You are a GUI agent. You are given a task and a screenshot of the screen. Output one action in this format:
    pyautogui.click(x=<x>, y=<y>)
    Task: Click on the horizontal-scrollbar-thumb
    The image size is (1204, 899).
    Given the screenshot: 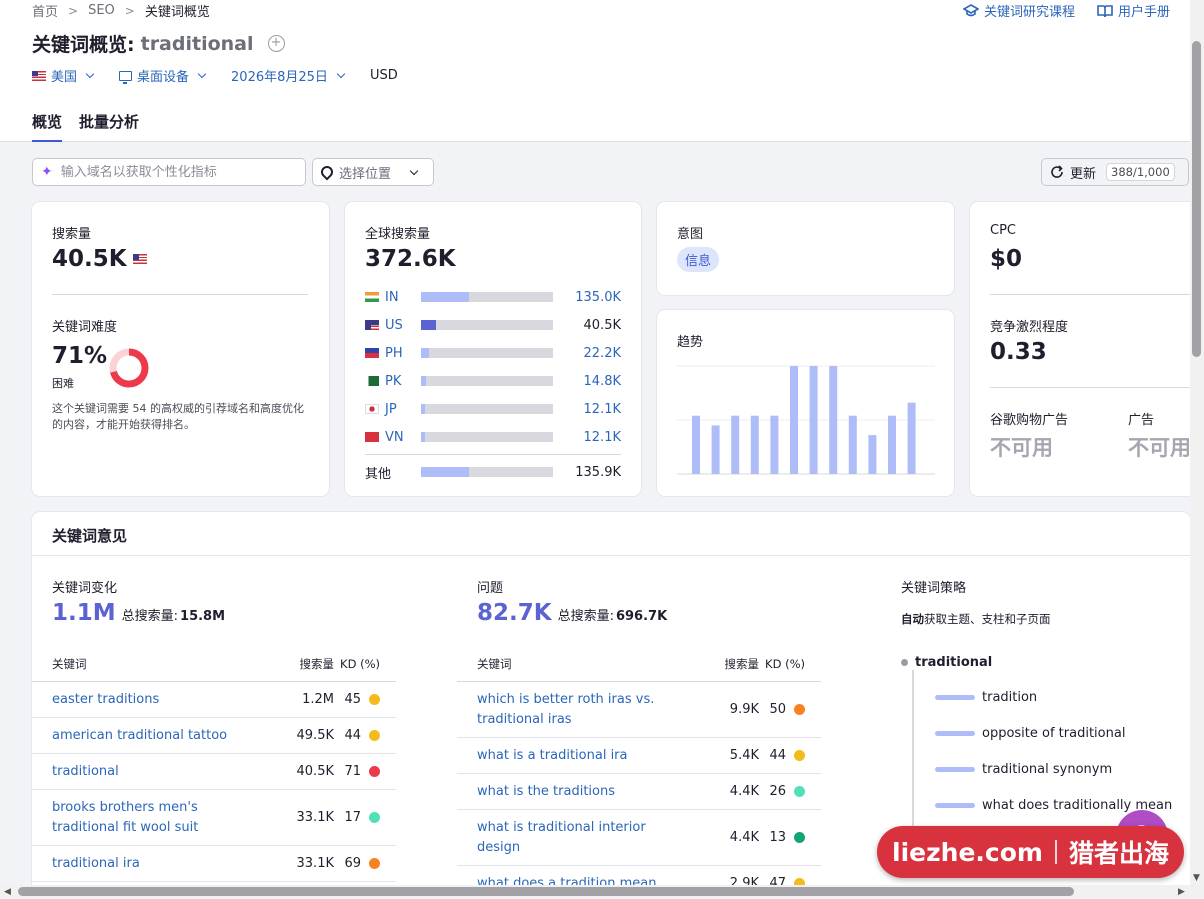 What is the action you would take?
    pyautogui.click(x=546, y=891)
    